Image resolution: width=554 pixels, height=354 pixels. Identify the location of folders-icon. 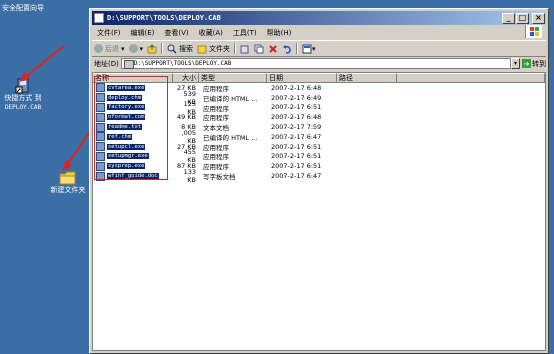
(202, 49).